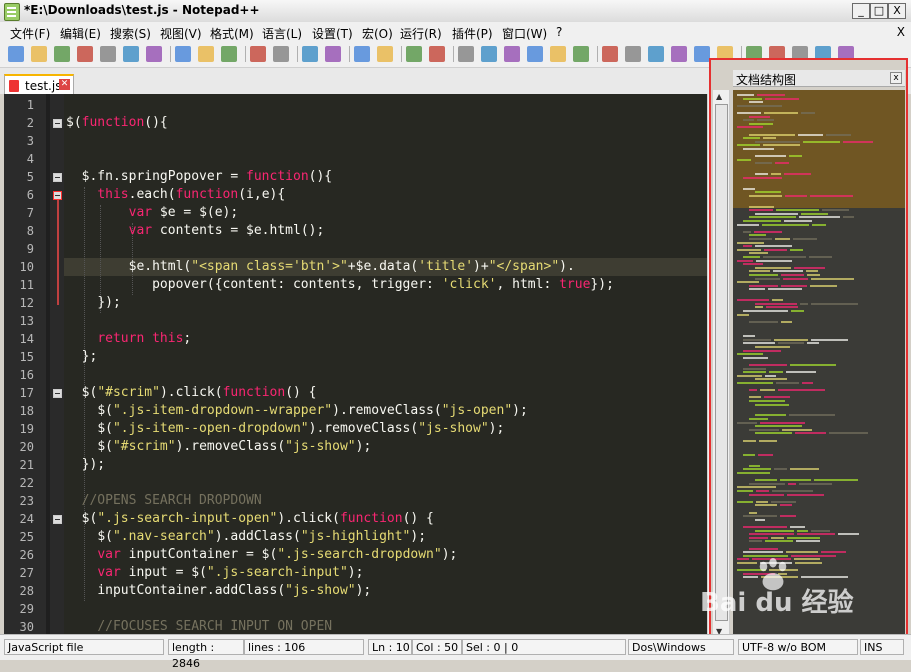 The height and width of the screenshot is (672, 911). What do you see at coordinates (199, 626) in the screenshot?
I see `code-line: //FOCUSES SEARCH INPUT ON OPEN` at bounding box center [199, 626].